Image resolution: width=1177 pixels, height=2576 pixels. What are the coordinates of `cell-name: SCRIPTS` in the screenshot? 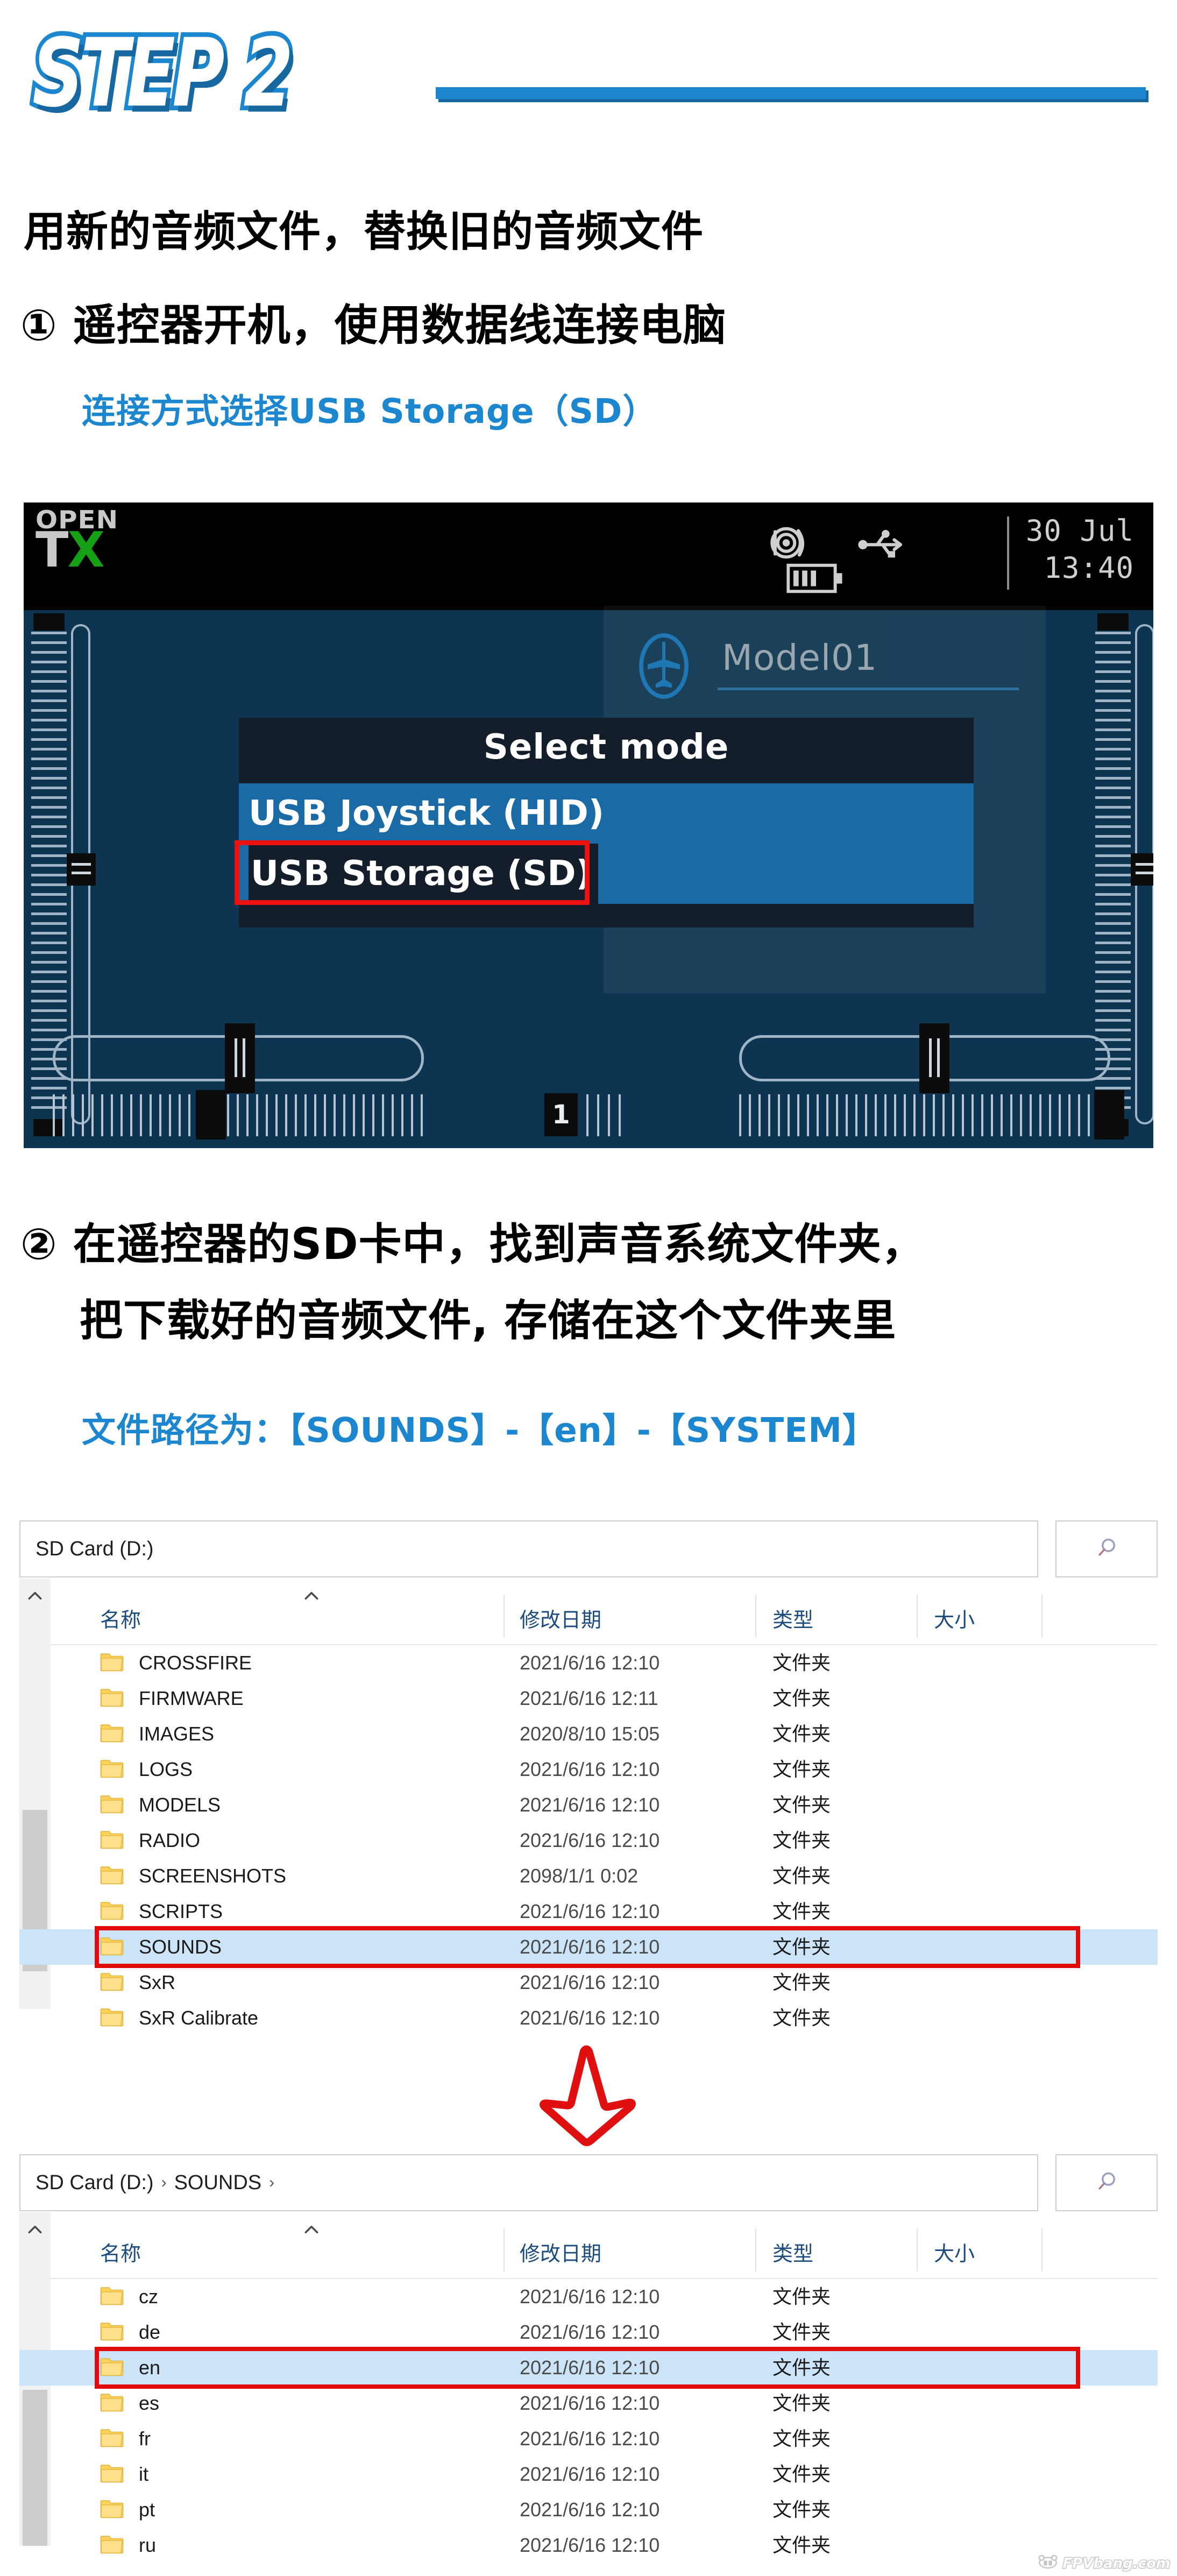 It's located at (181, 1911).